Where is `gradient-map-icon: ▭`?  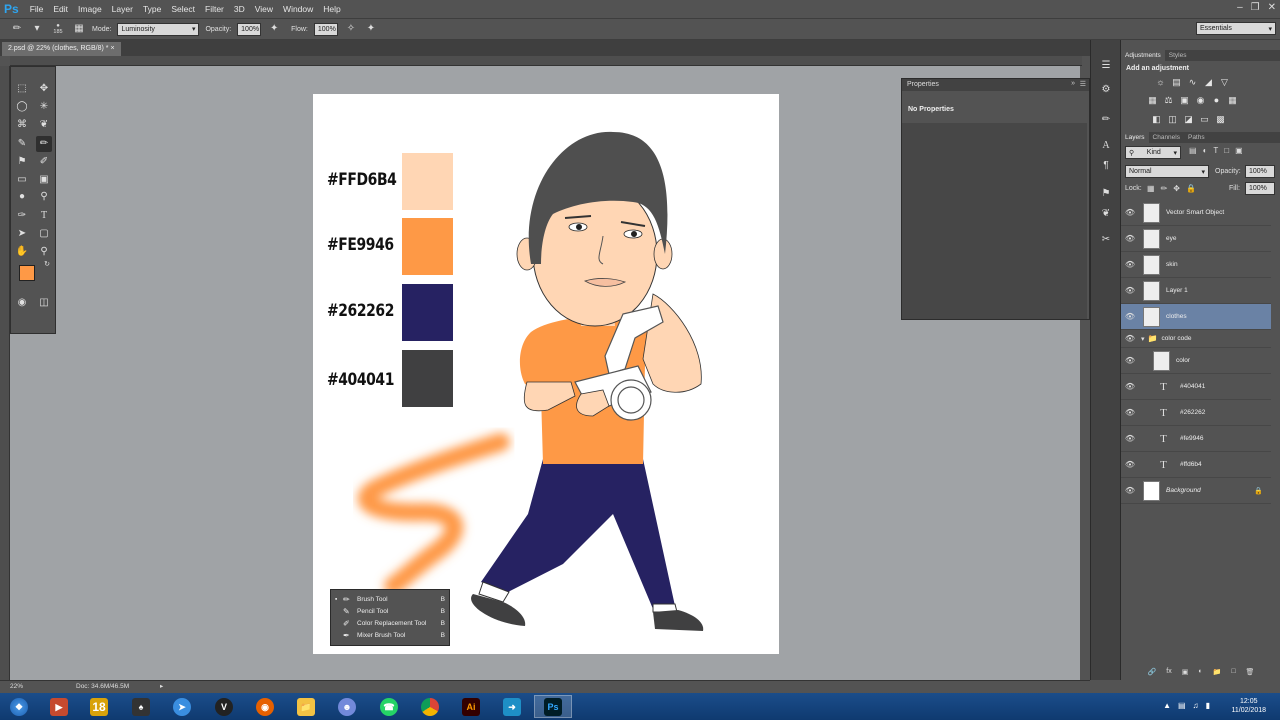 gradient-map-icon: ▭ is located at coordinates (1204, 119).